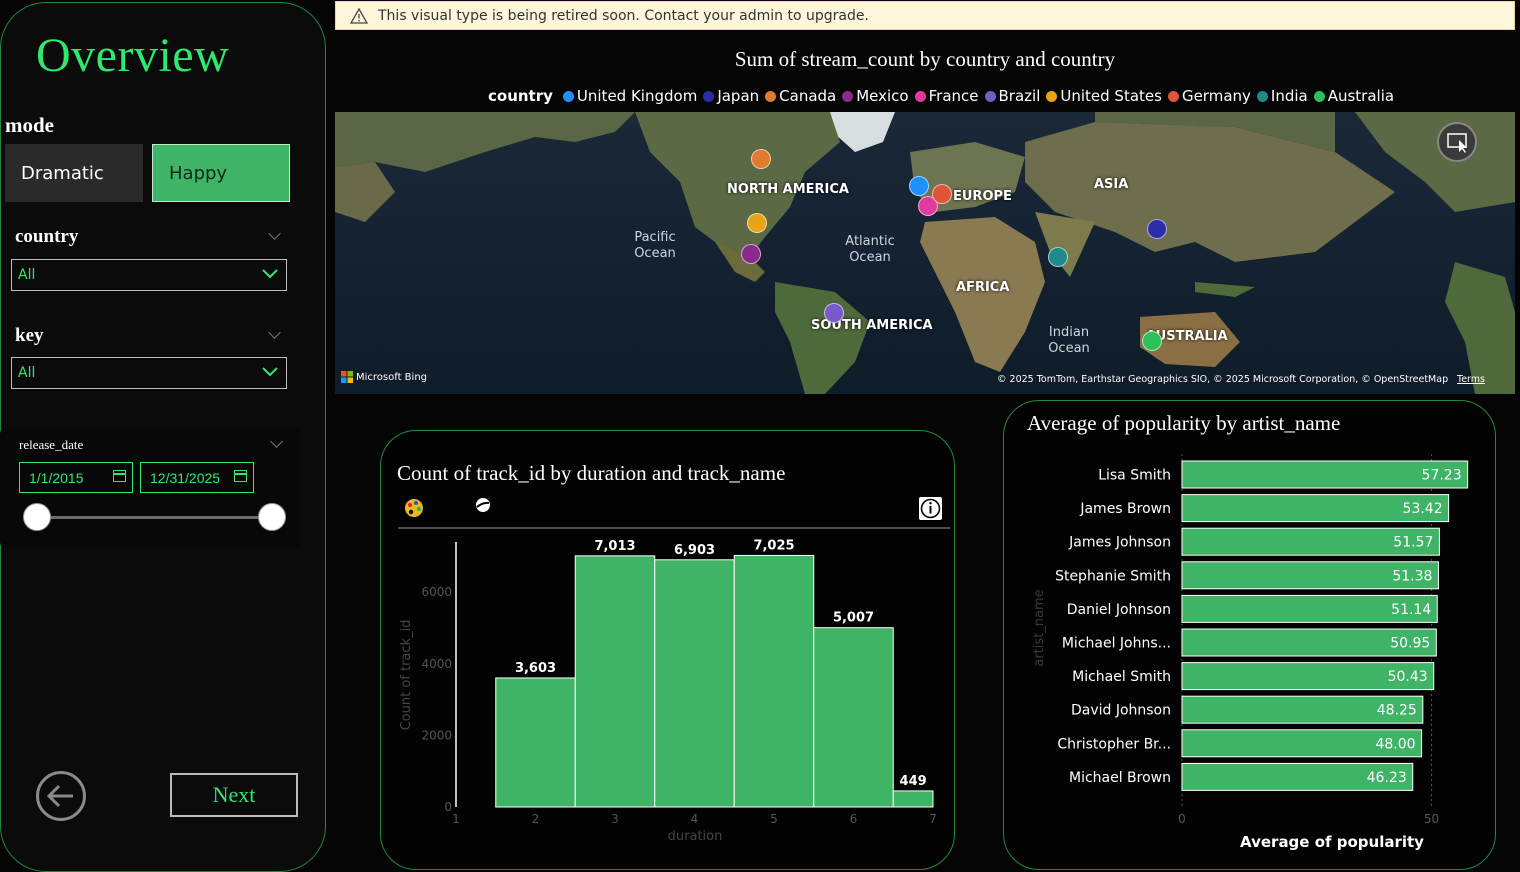 This screenshot has width=1520, height=872. I want to click on chevron-down-icon, so click(270, 372).